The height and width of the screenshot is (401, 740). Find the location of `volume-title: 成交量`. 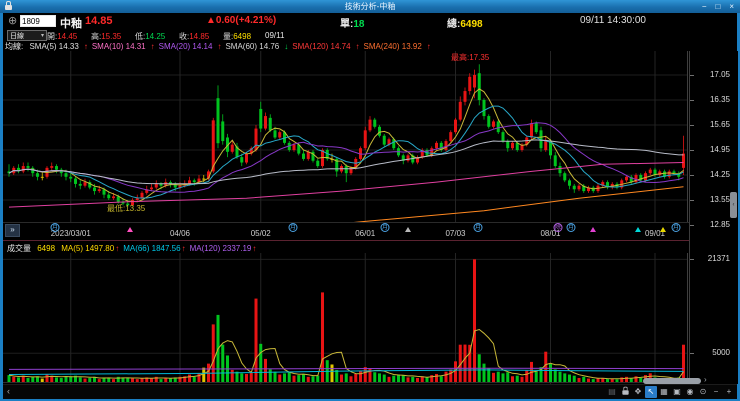

volume-title: 成交量 is located at coordinates (19, 248).